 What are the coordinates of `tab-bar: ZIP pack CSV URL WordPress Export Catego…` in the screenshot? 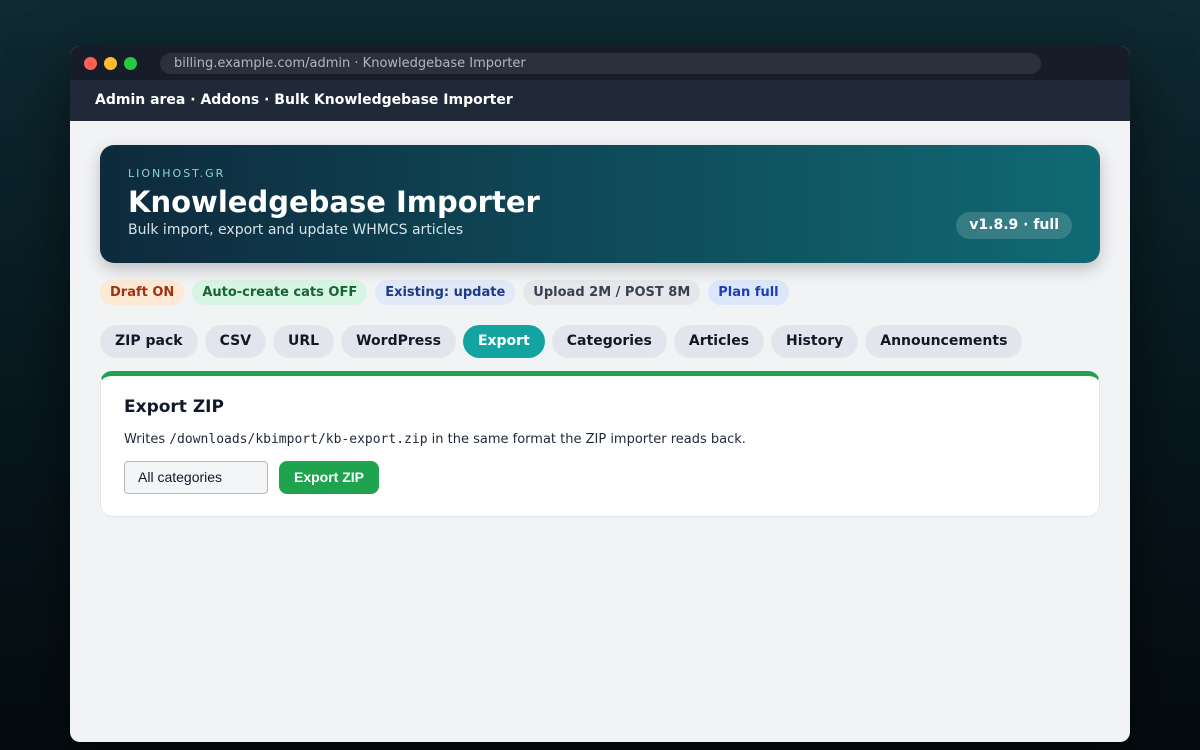 It's located at (600, 341).